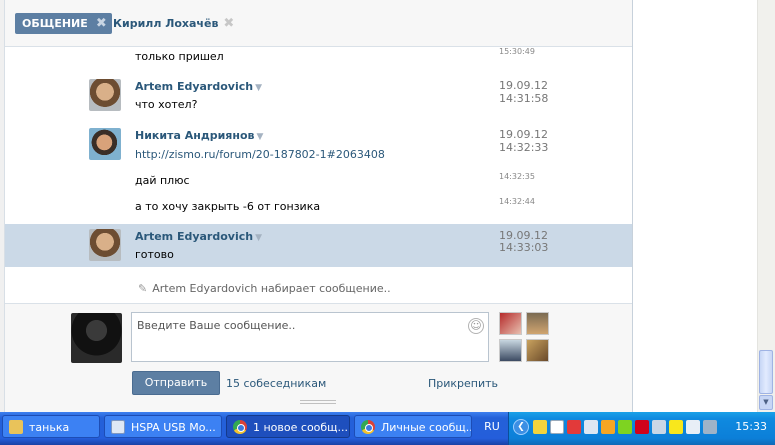  Describe the element at coordinates (766, 402) in the screenshot. I see `scroll-down-arrow-icon: ▼` at that location.